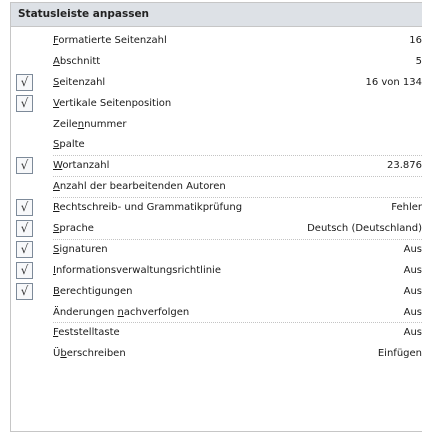 The image size is (422, 432). I want to click on menu-item: Anzahl der bearbeitenden Autoren, so click(216, 188).